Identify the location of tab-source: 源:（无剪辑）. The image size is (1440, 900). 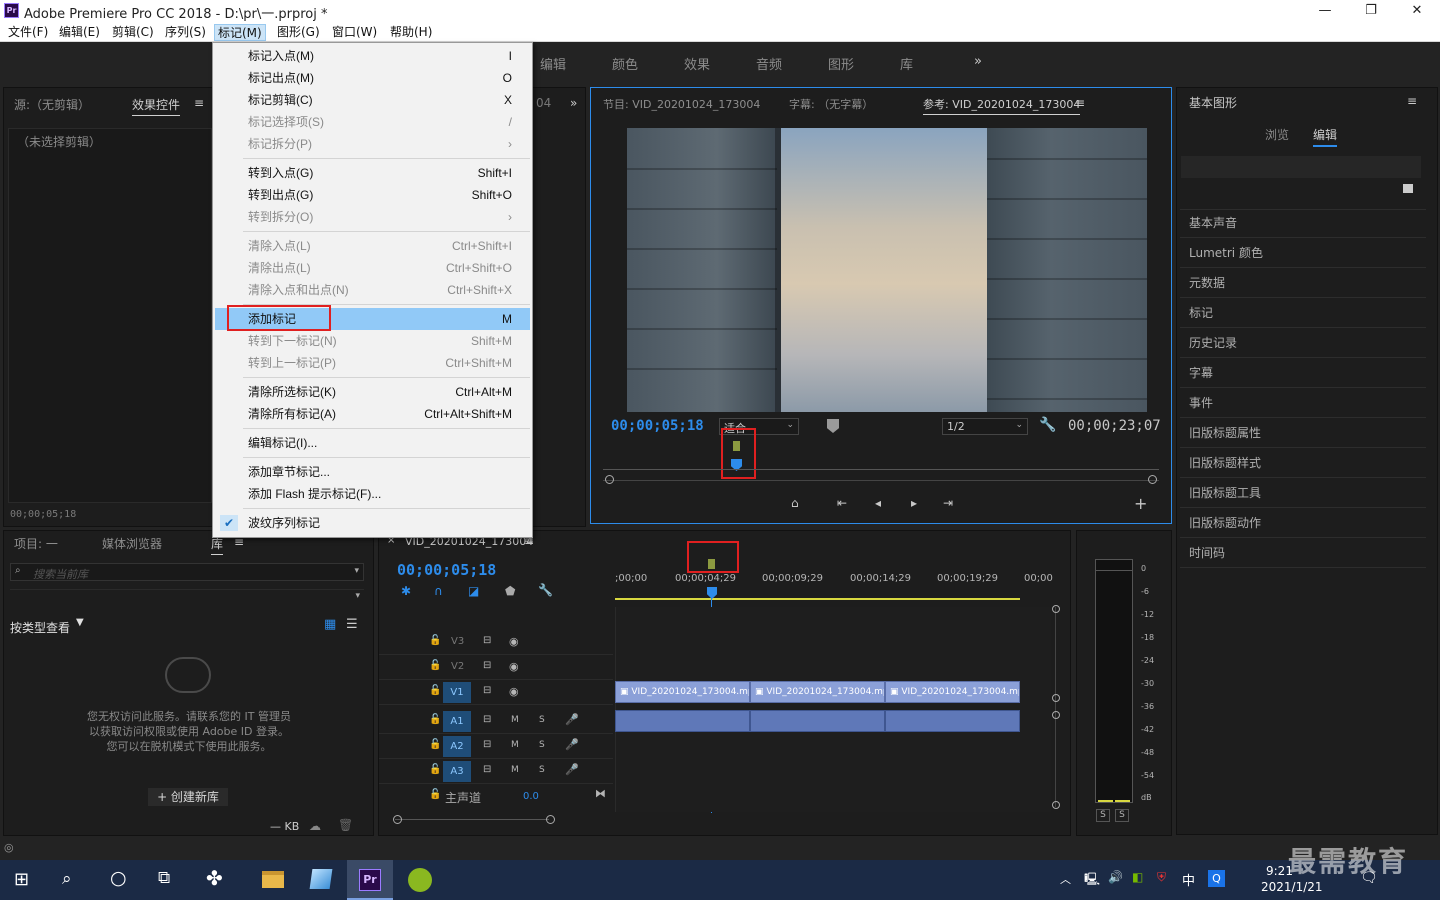
(52, 104).